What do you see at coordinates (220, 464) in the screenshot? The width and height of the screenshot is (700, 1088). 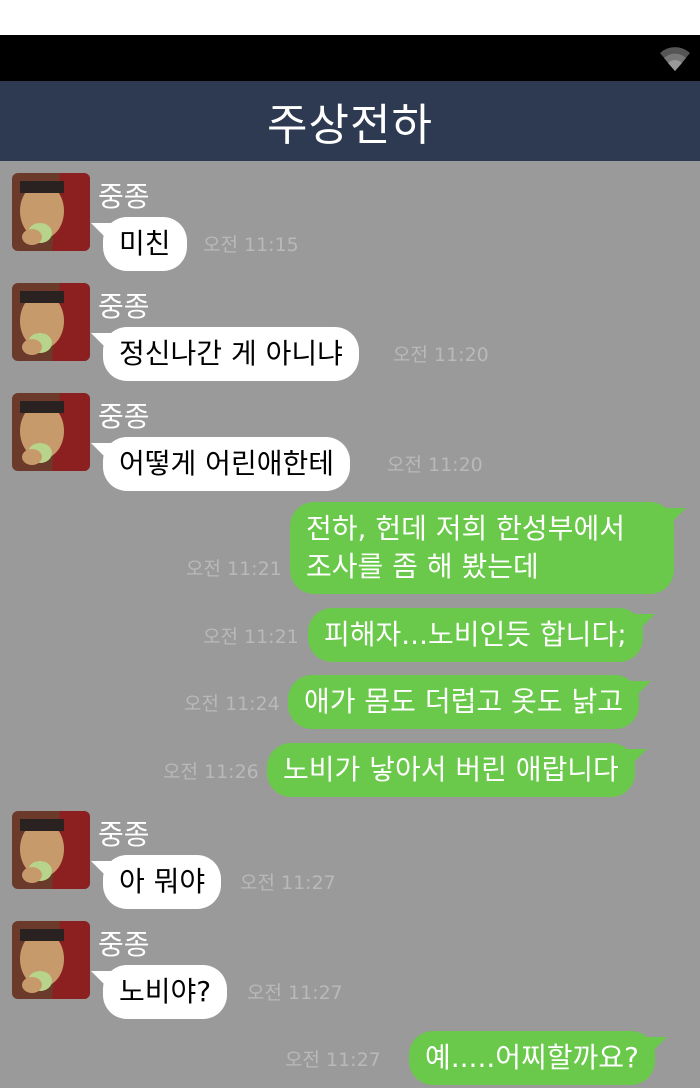 I see `incoming-message: 어떻게 어린애한테` at bounding box center [220, 464].